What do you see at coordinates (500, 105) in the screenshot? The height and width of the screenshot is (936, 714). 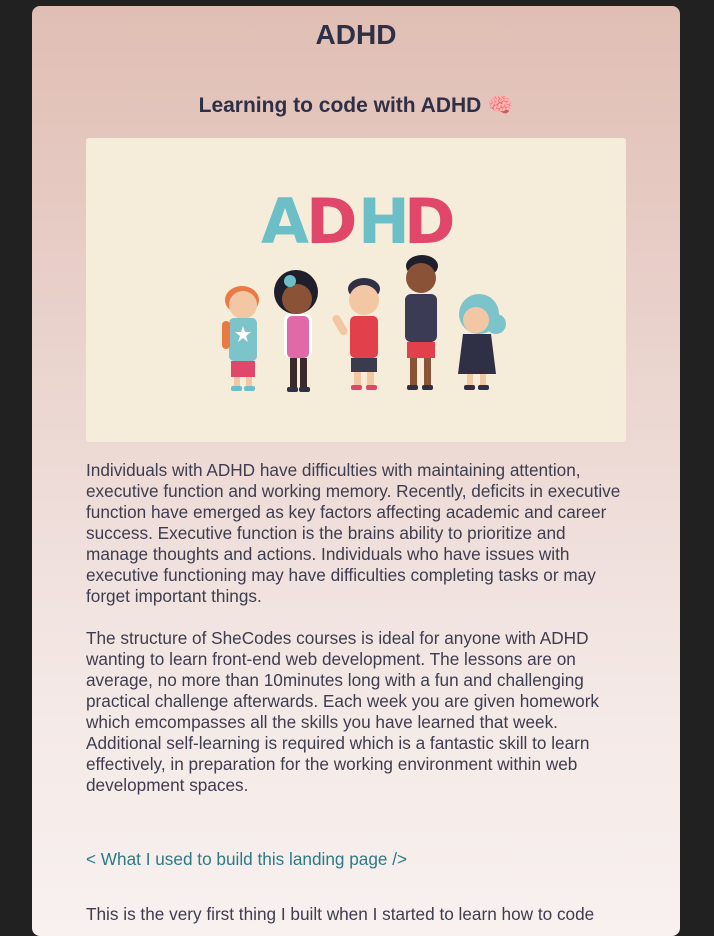 I see `brain-icon: 🧠` at bounding box center [500, 105].